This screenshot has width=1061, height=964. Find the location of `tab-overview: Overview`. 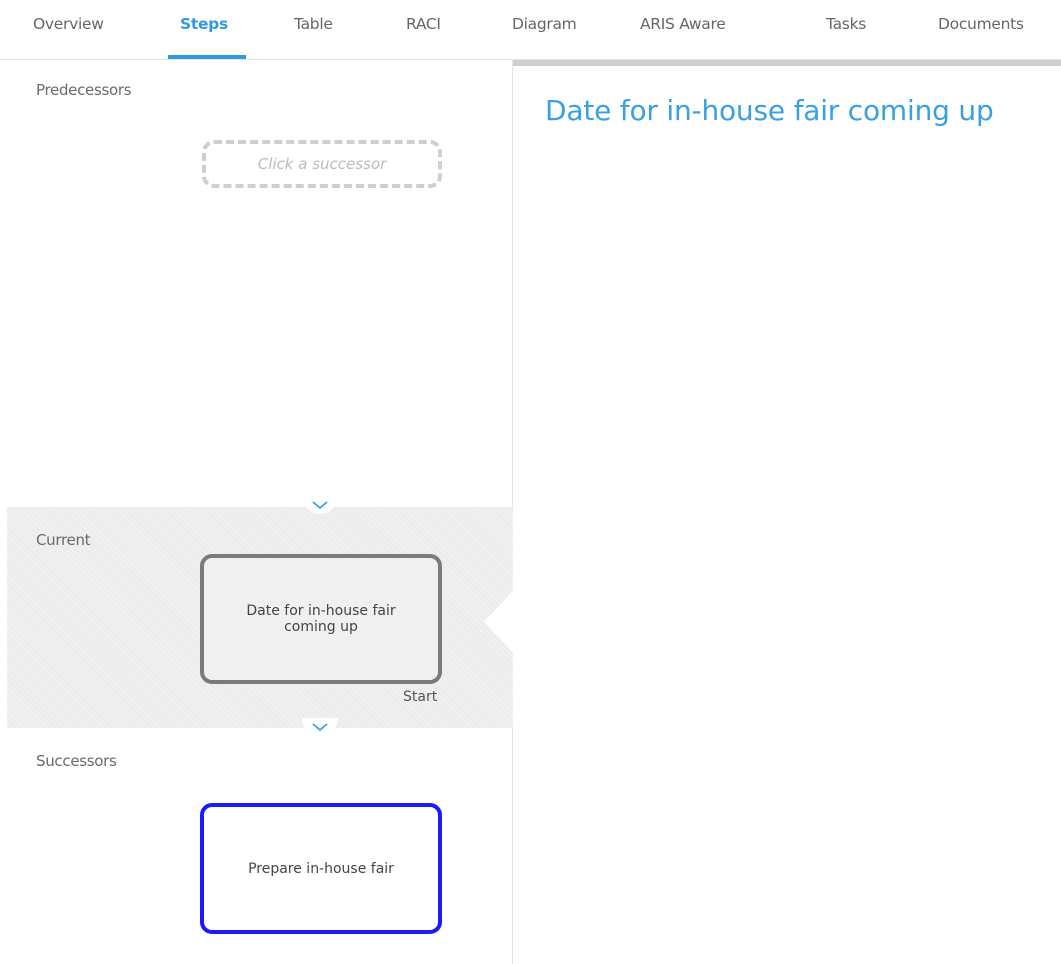

tab-overview: Overview is located at coordinates (68, 24).